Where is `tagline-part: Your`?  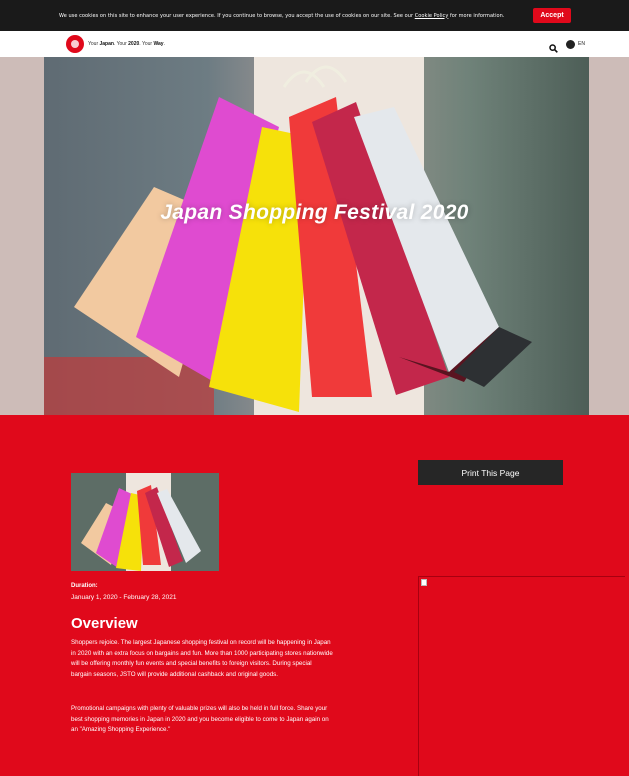 tagline-part: Your is located at coordinates (94, 44).